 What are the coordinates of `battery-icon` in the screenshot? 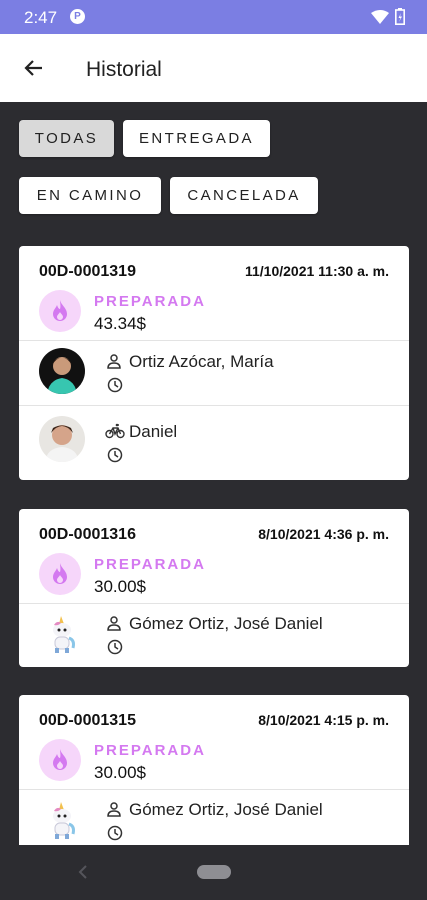 It's located at (400, 16).